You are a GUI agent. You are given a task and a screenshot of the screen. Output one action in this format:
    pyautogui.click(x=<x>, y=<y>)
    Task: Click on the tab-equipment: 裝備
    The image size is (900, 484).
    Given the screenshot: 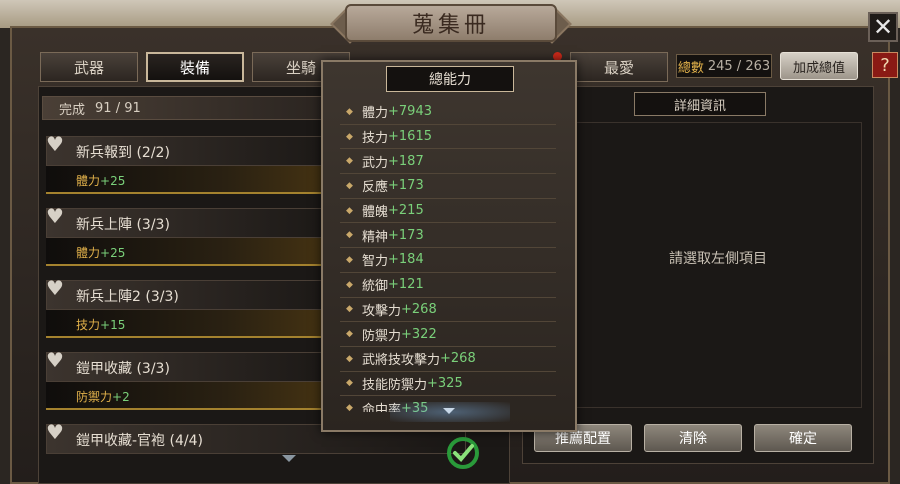 What is the action you would take?
    pyautogui.click(x=195, y=67)
    